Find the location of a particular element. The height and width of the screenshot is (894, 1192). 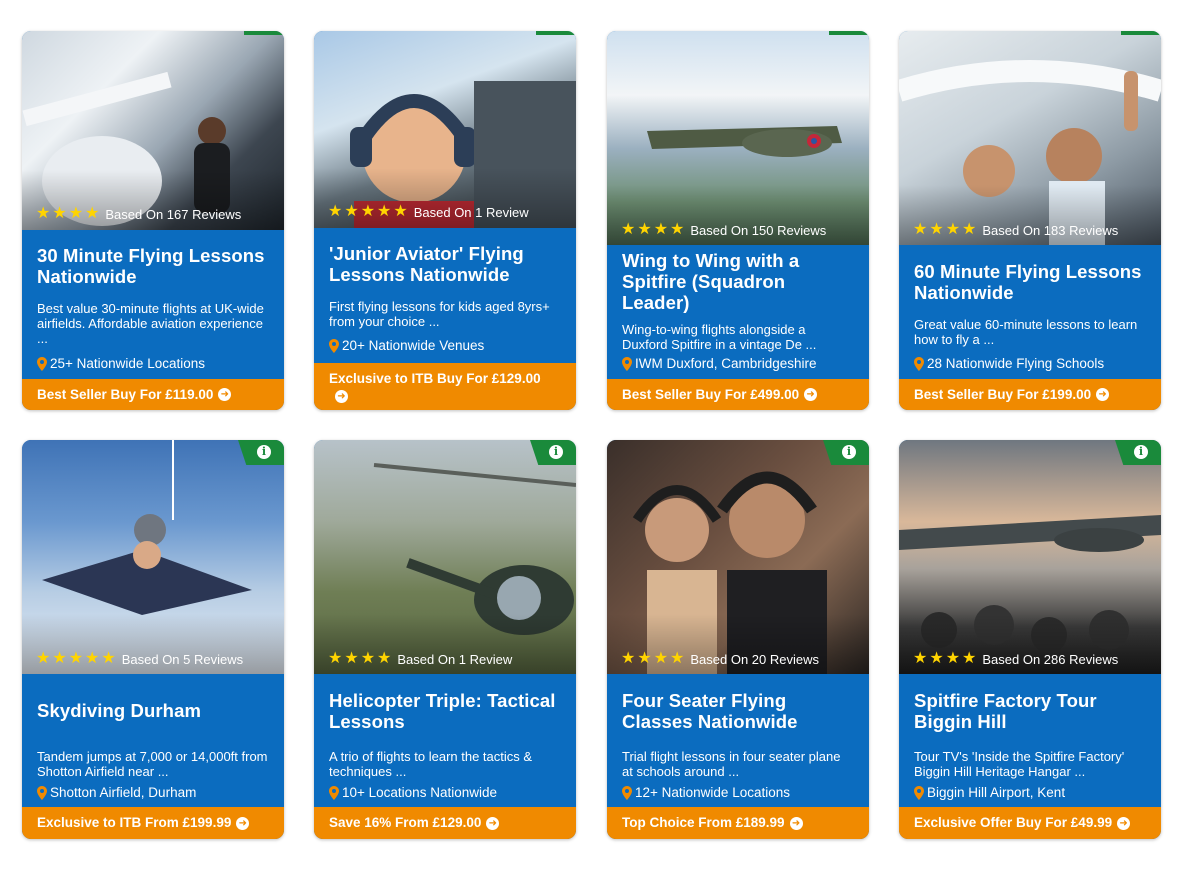

buy-button: Best Seller Buy For £499.00 ➜ is located at coordinates (738, 394).